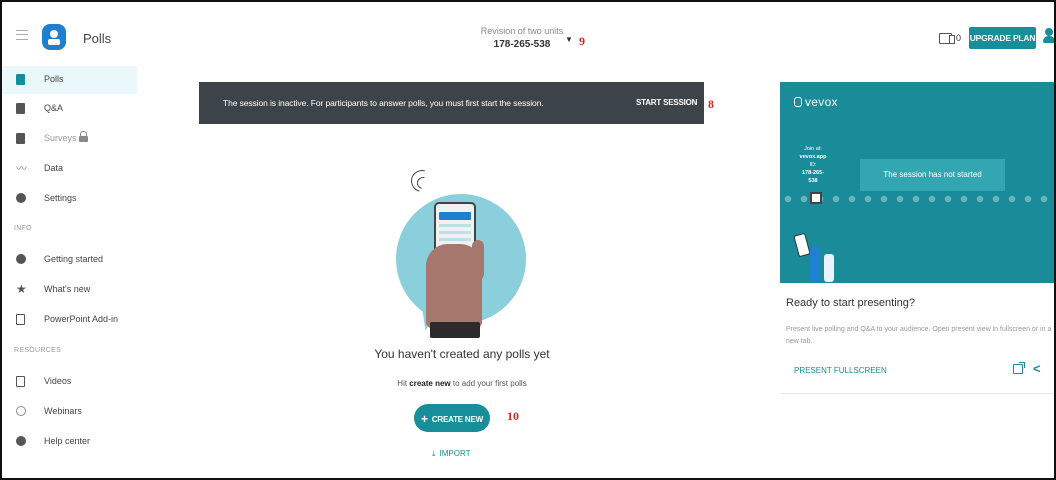 The height and width of the screenshot is (480, 1056). What do you see at coordinates (840, 370) in the screenshot?
I see `present-fullscreen-button: PRESENT FULLSCREEN` at bounding box center [840, 370].